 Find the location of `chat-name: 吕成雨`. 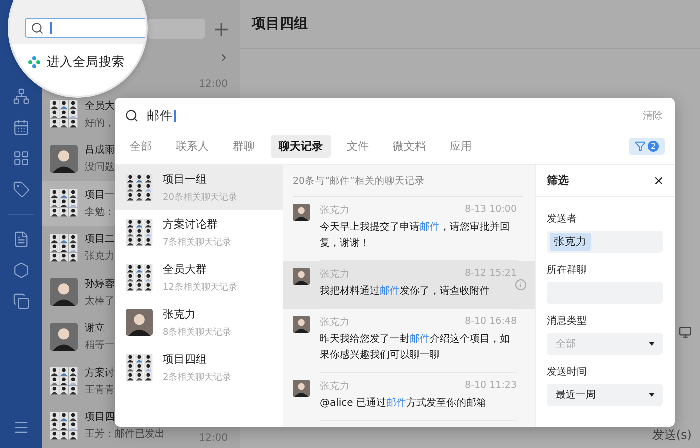

chat-name: 吕成雨 is located at coordinates (100, 151).